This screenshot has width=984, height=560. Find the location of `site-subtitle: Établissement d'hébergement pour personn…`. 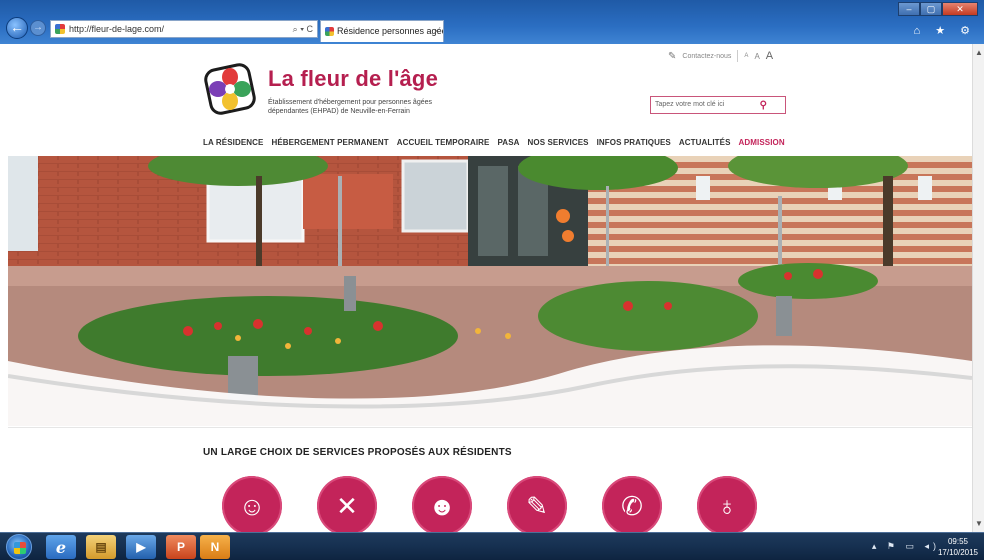

site-subtitle: Établissement d'hébergement pour personn… is located at coordinates (350, 107).